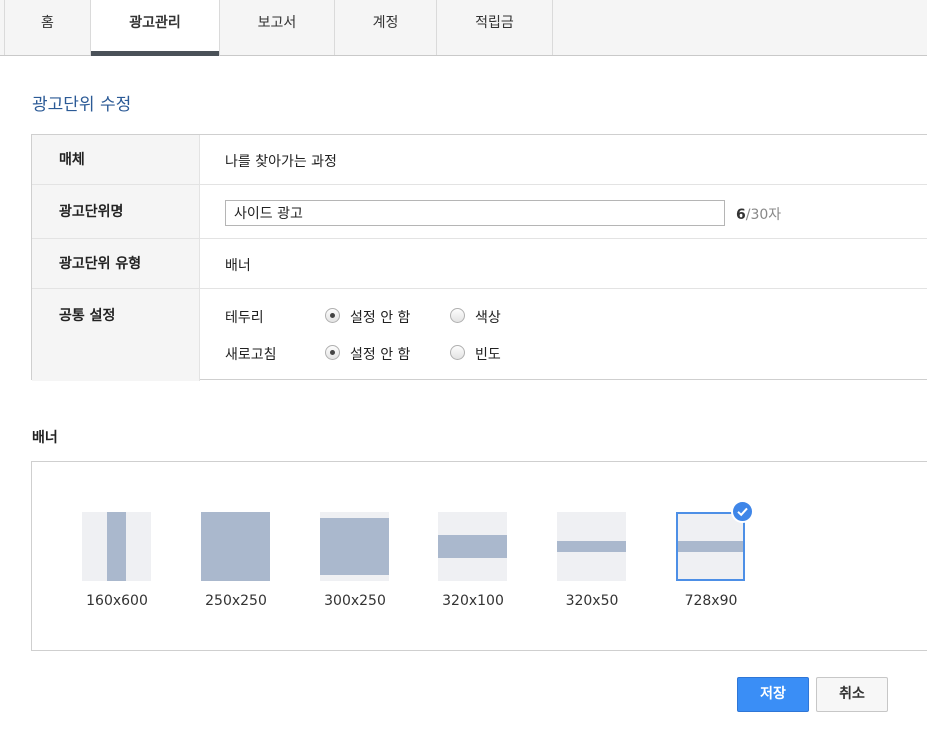 The image size is (927, 732). Describe the element at coordinates (116, 211) in the screenshot. I see `unit-name-label: 광고단위명` at that location.